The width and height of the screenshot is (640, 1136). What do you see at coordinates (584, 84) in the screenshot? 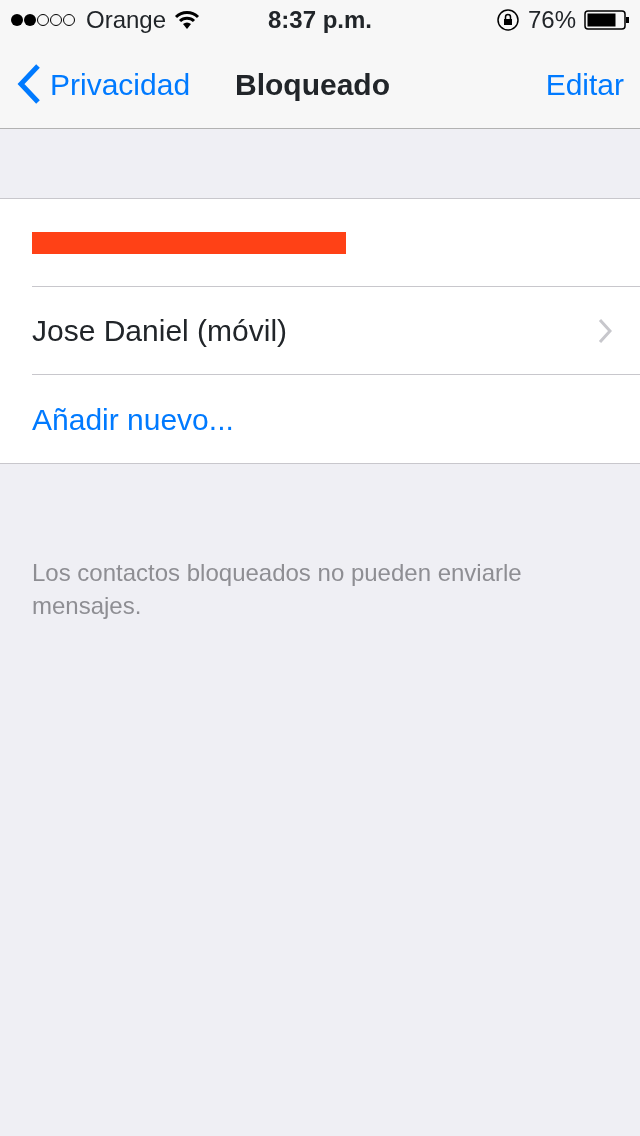
I see `edit-button: Editar` at bounding box center [584, 84].